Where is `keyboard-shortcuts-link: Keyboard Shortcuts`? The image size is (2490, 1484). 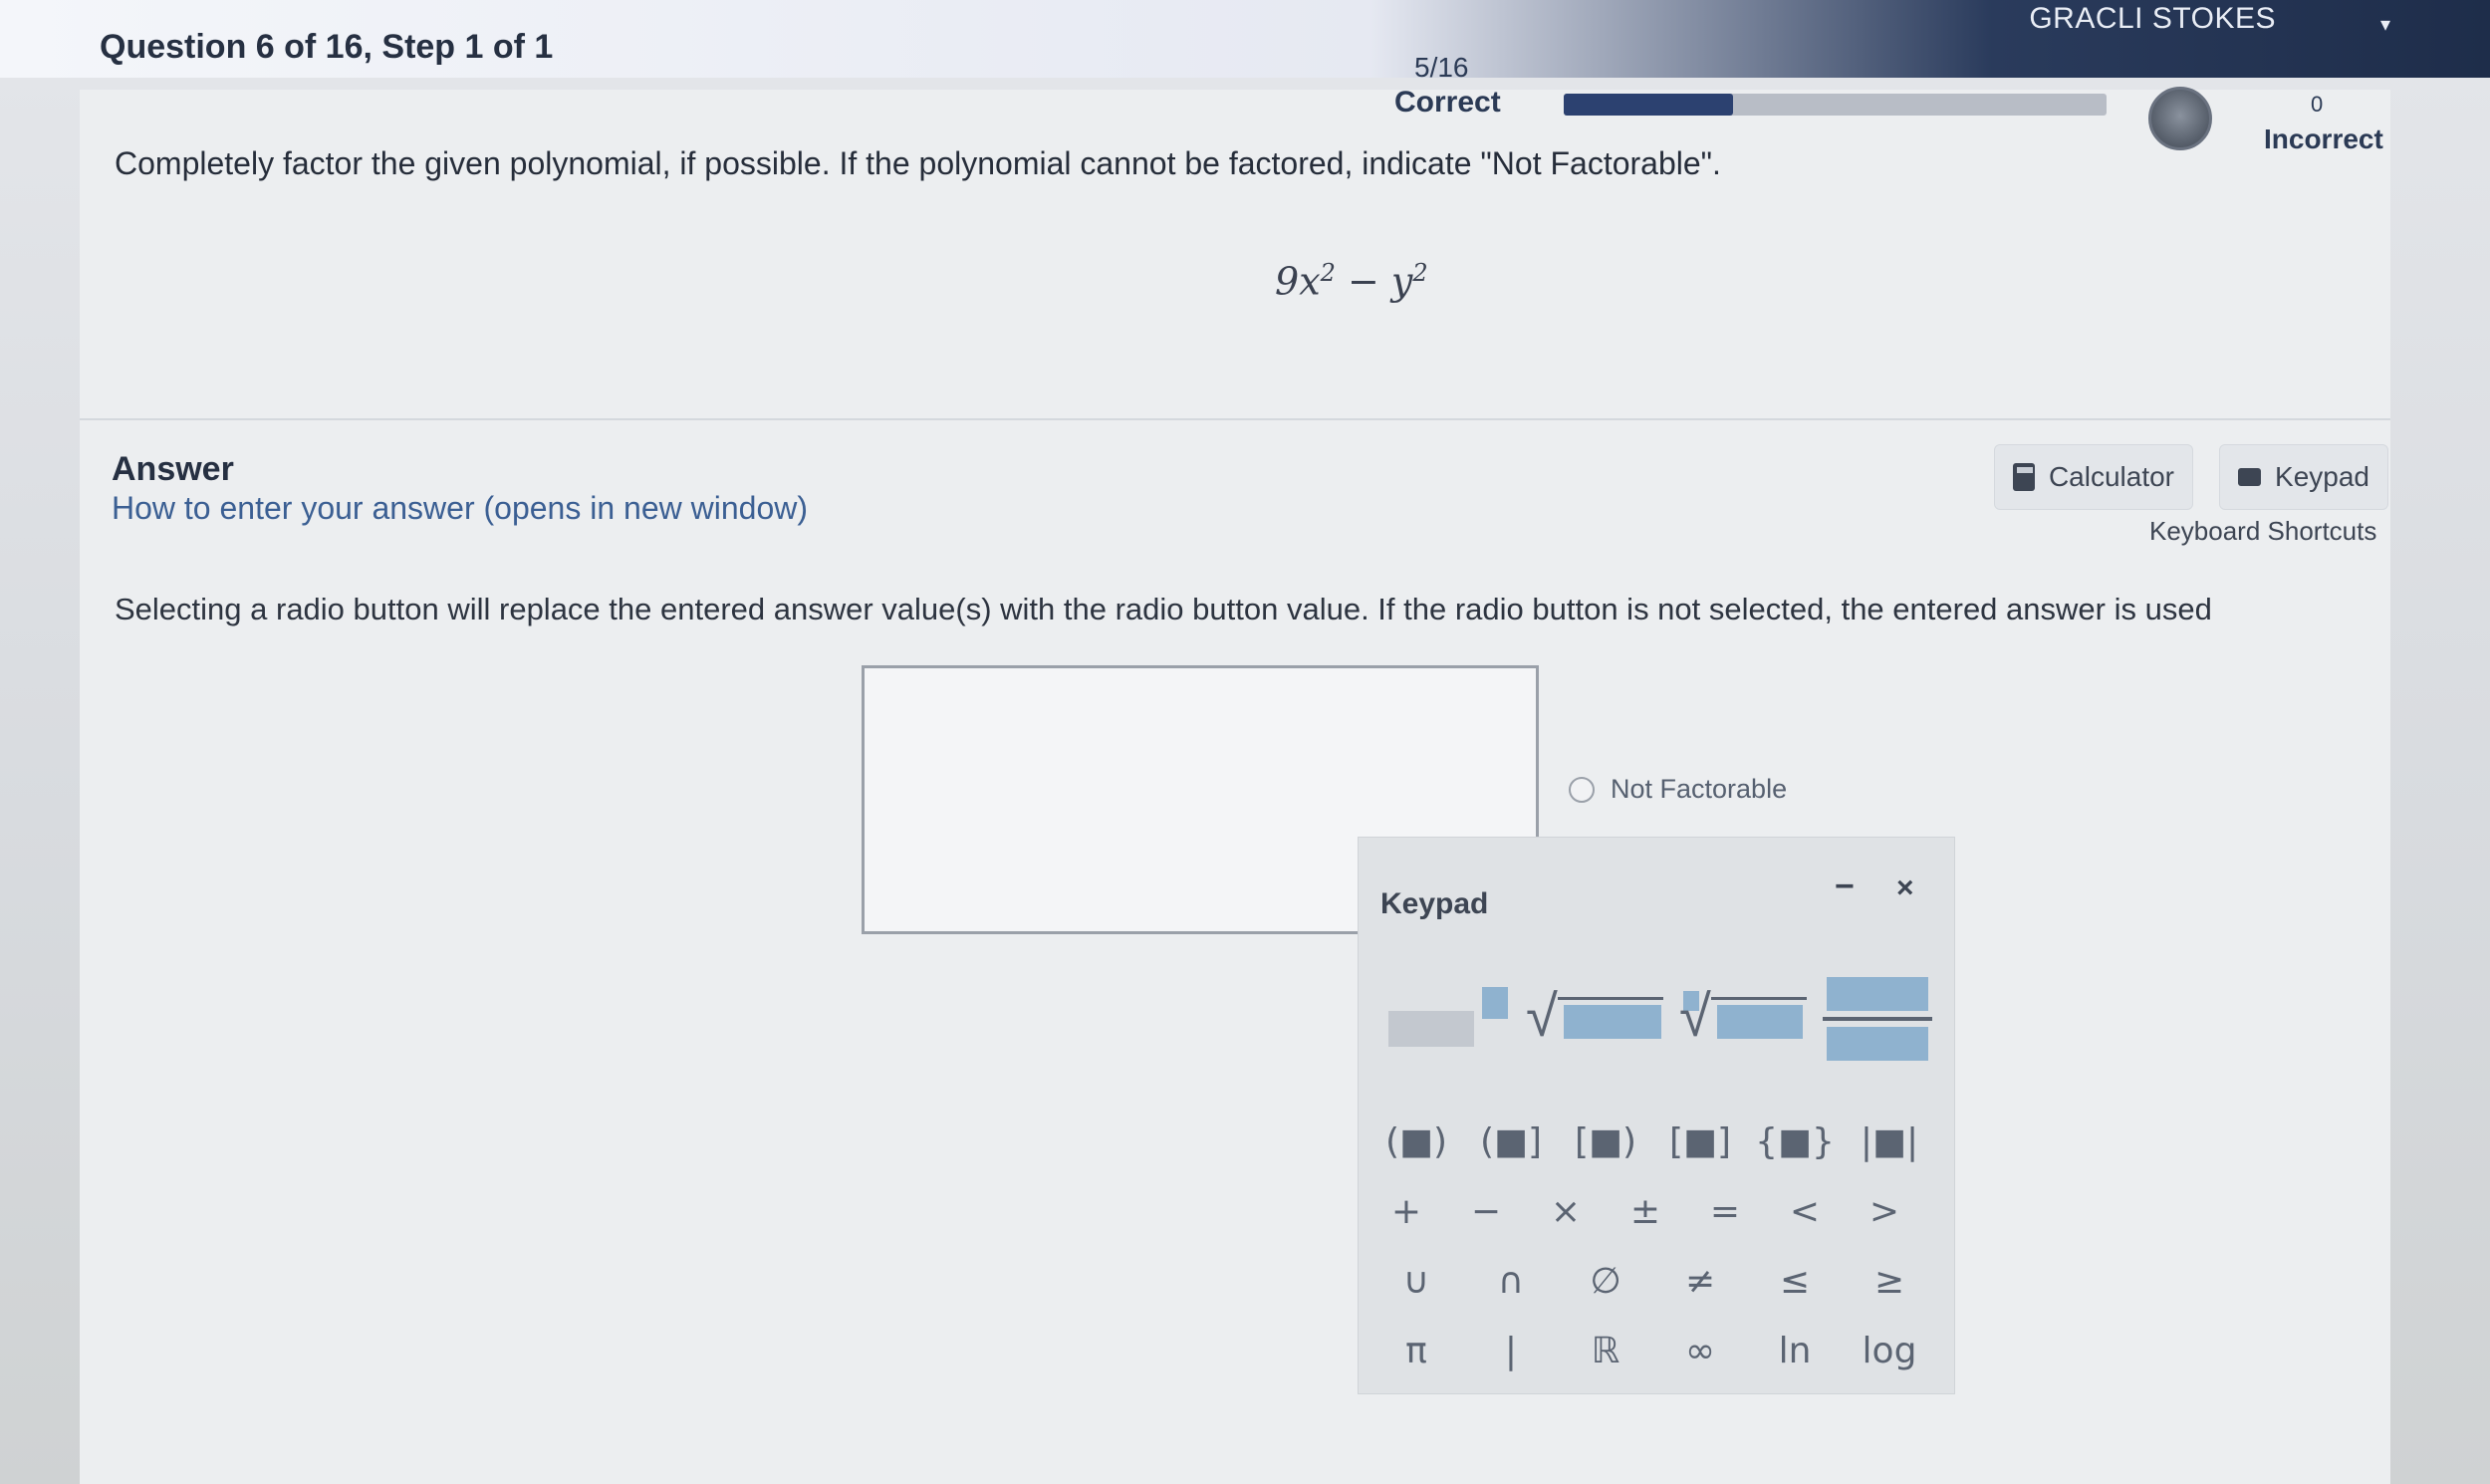 keyboard-shortcuts-link: Keyboard Shortcuts is located at coordinates (2263, 531).